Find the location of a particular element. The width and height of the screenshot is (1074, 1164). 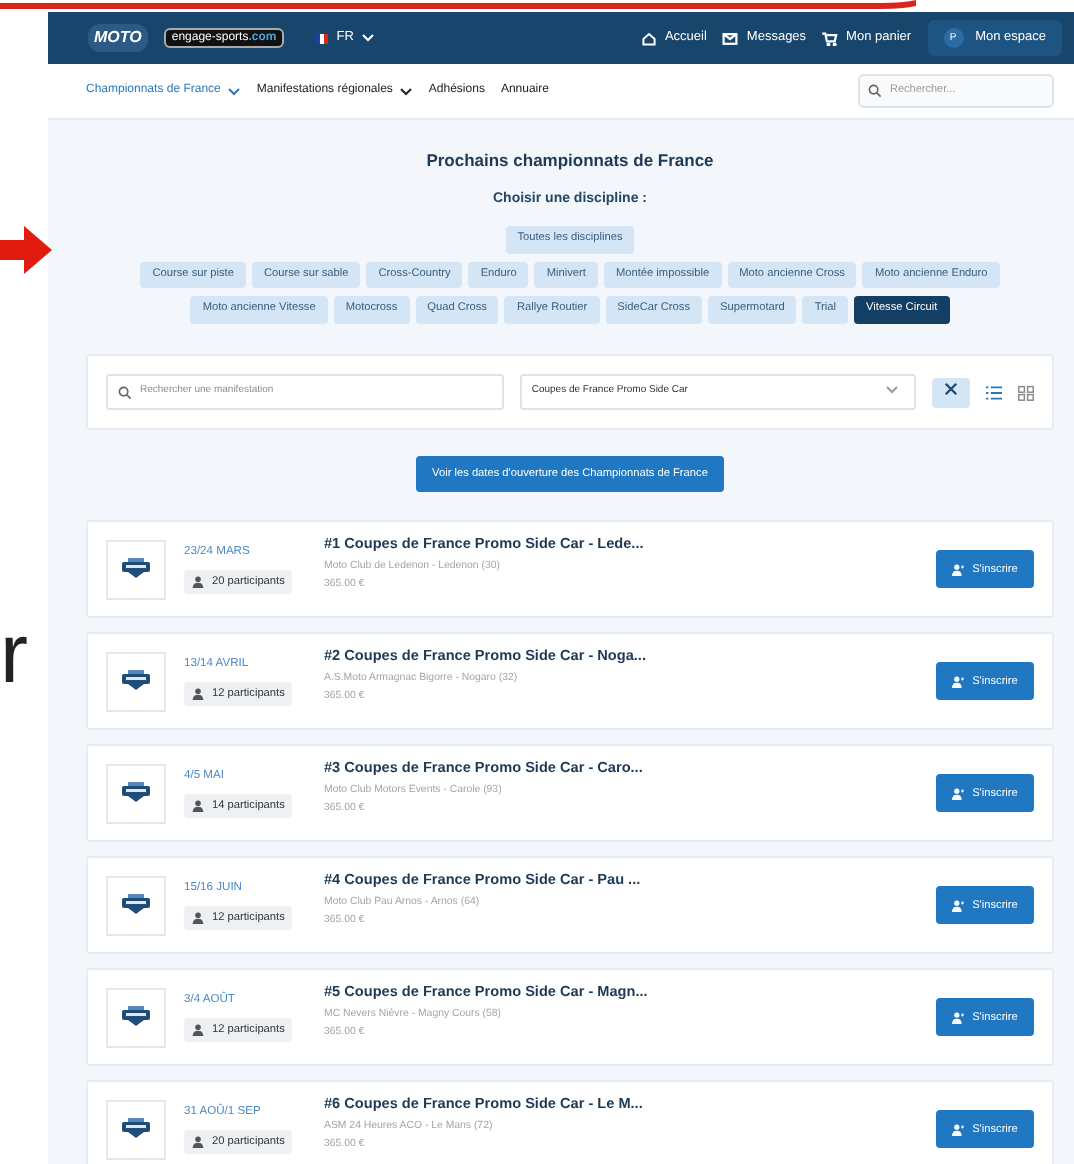

list-view-button is located at coordinates (994, 392).